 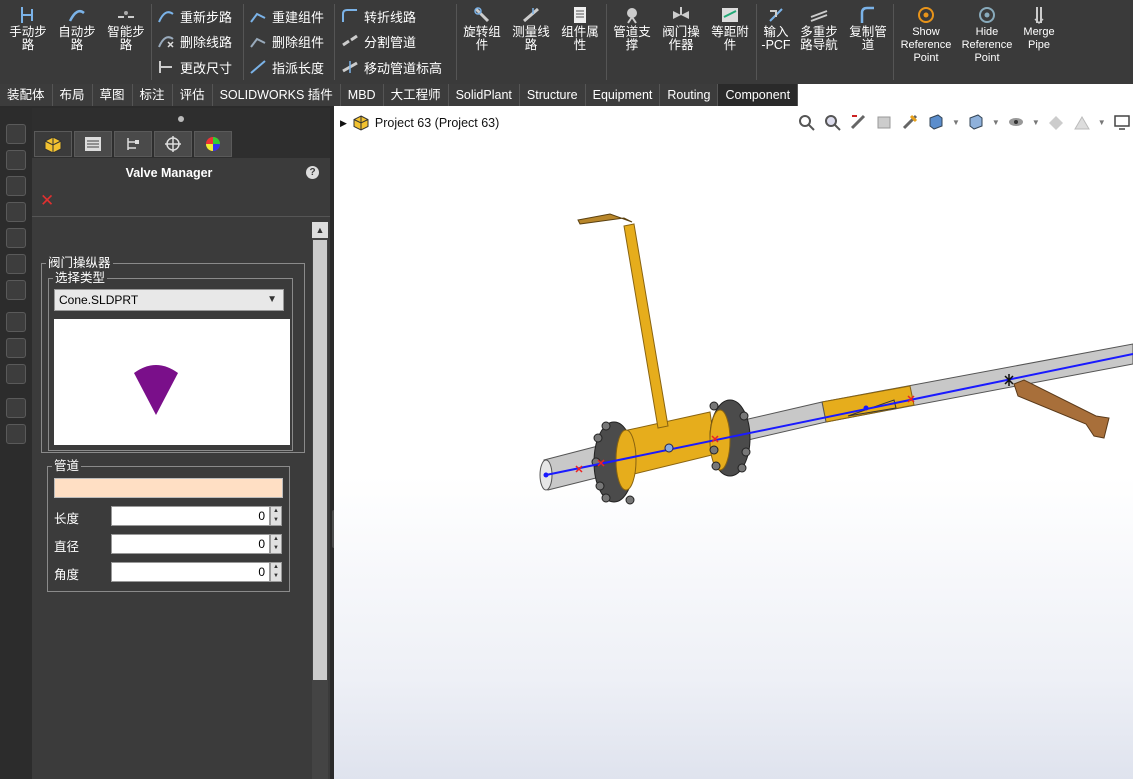 I want to click on change-size-button: 更改尺寸, so click(x=194, y=67).